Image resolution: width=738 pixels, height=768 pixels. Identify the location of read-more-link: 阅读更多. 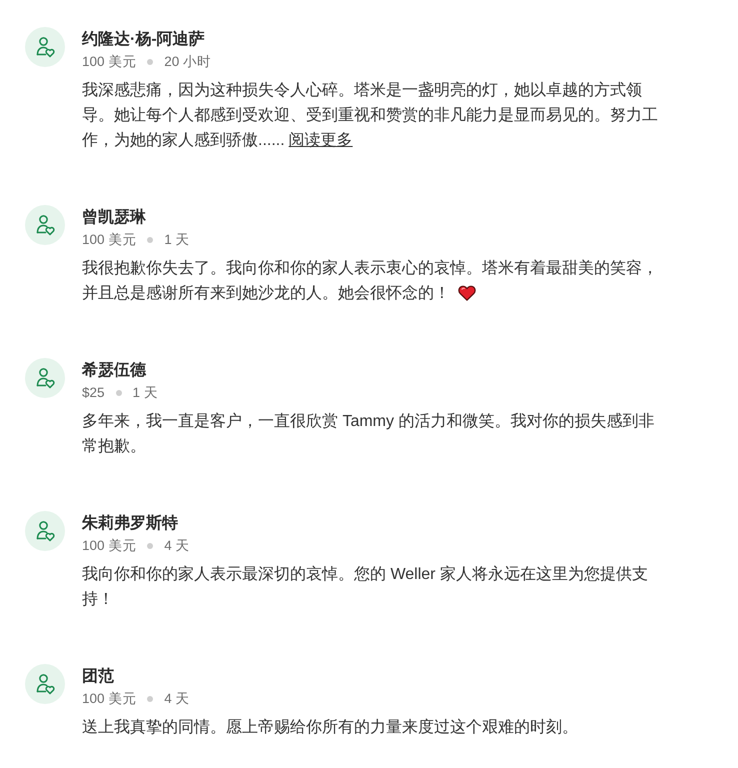
(320, 140).